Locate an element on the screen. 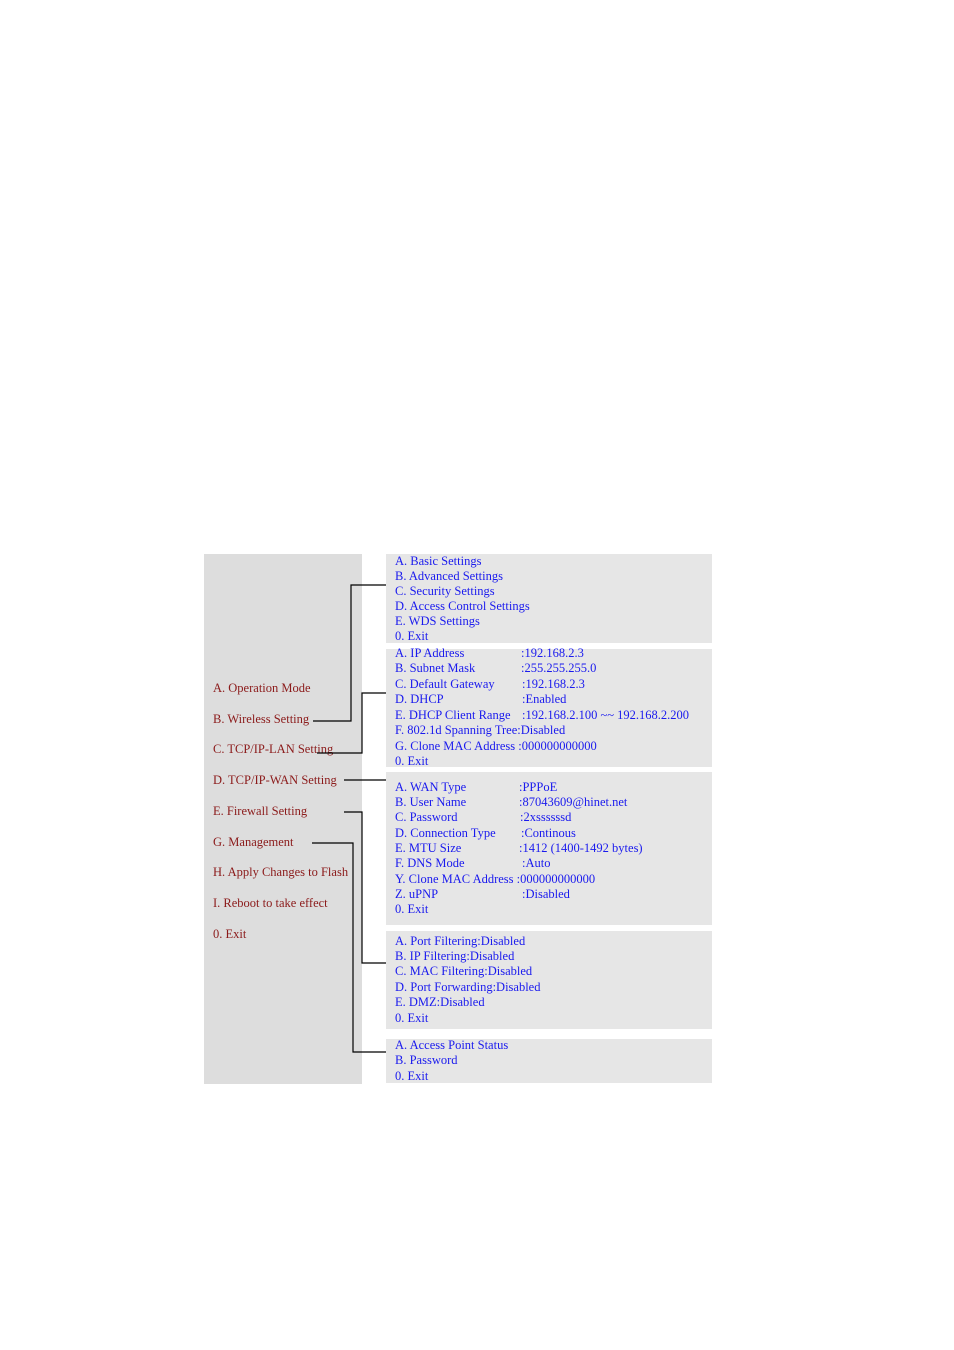 This screenshot has width=954, height=1350. wan-type-value: :PPPoE is located at coordinates (538, 787).